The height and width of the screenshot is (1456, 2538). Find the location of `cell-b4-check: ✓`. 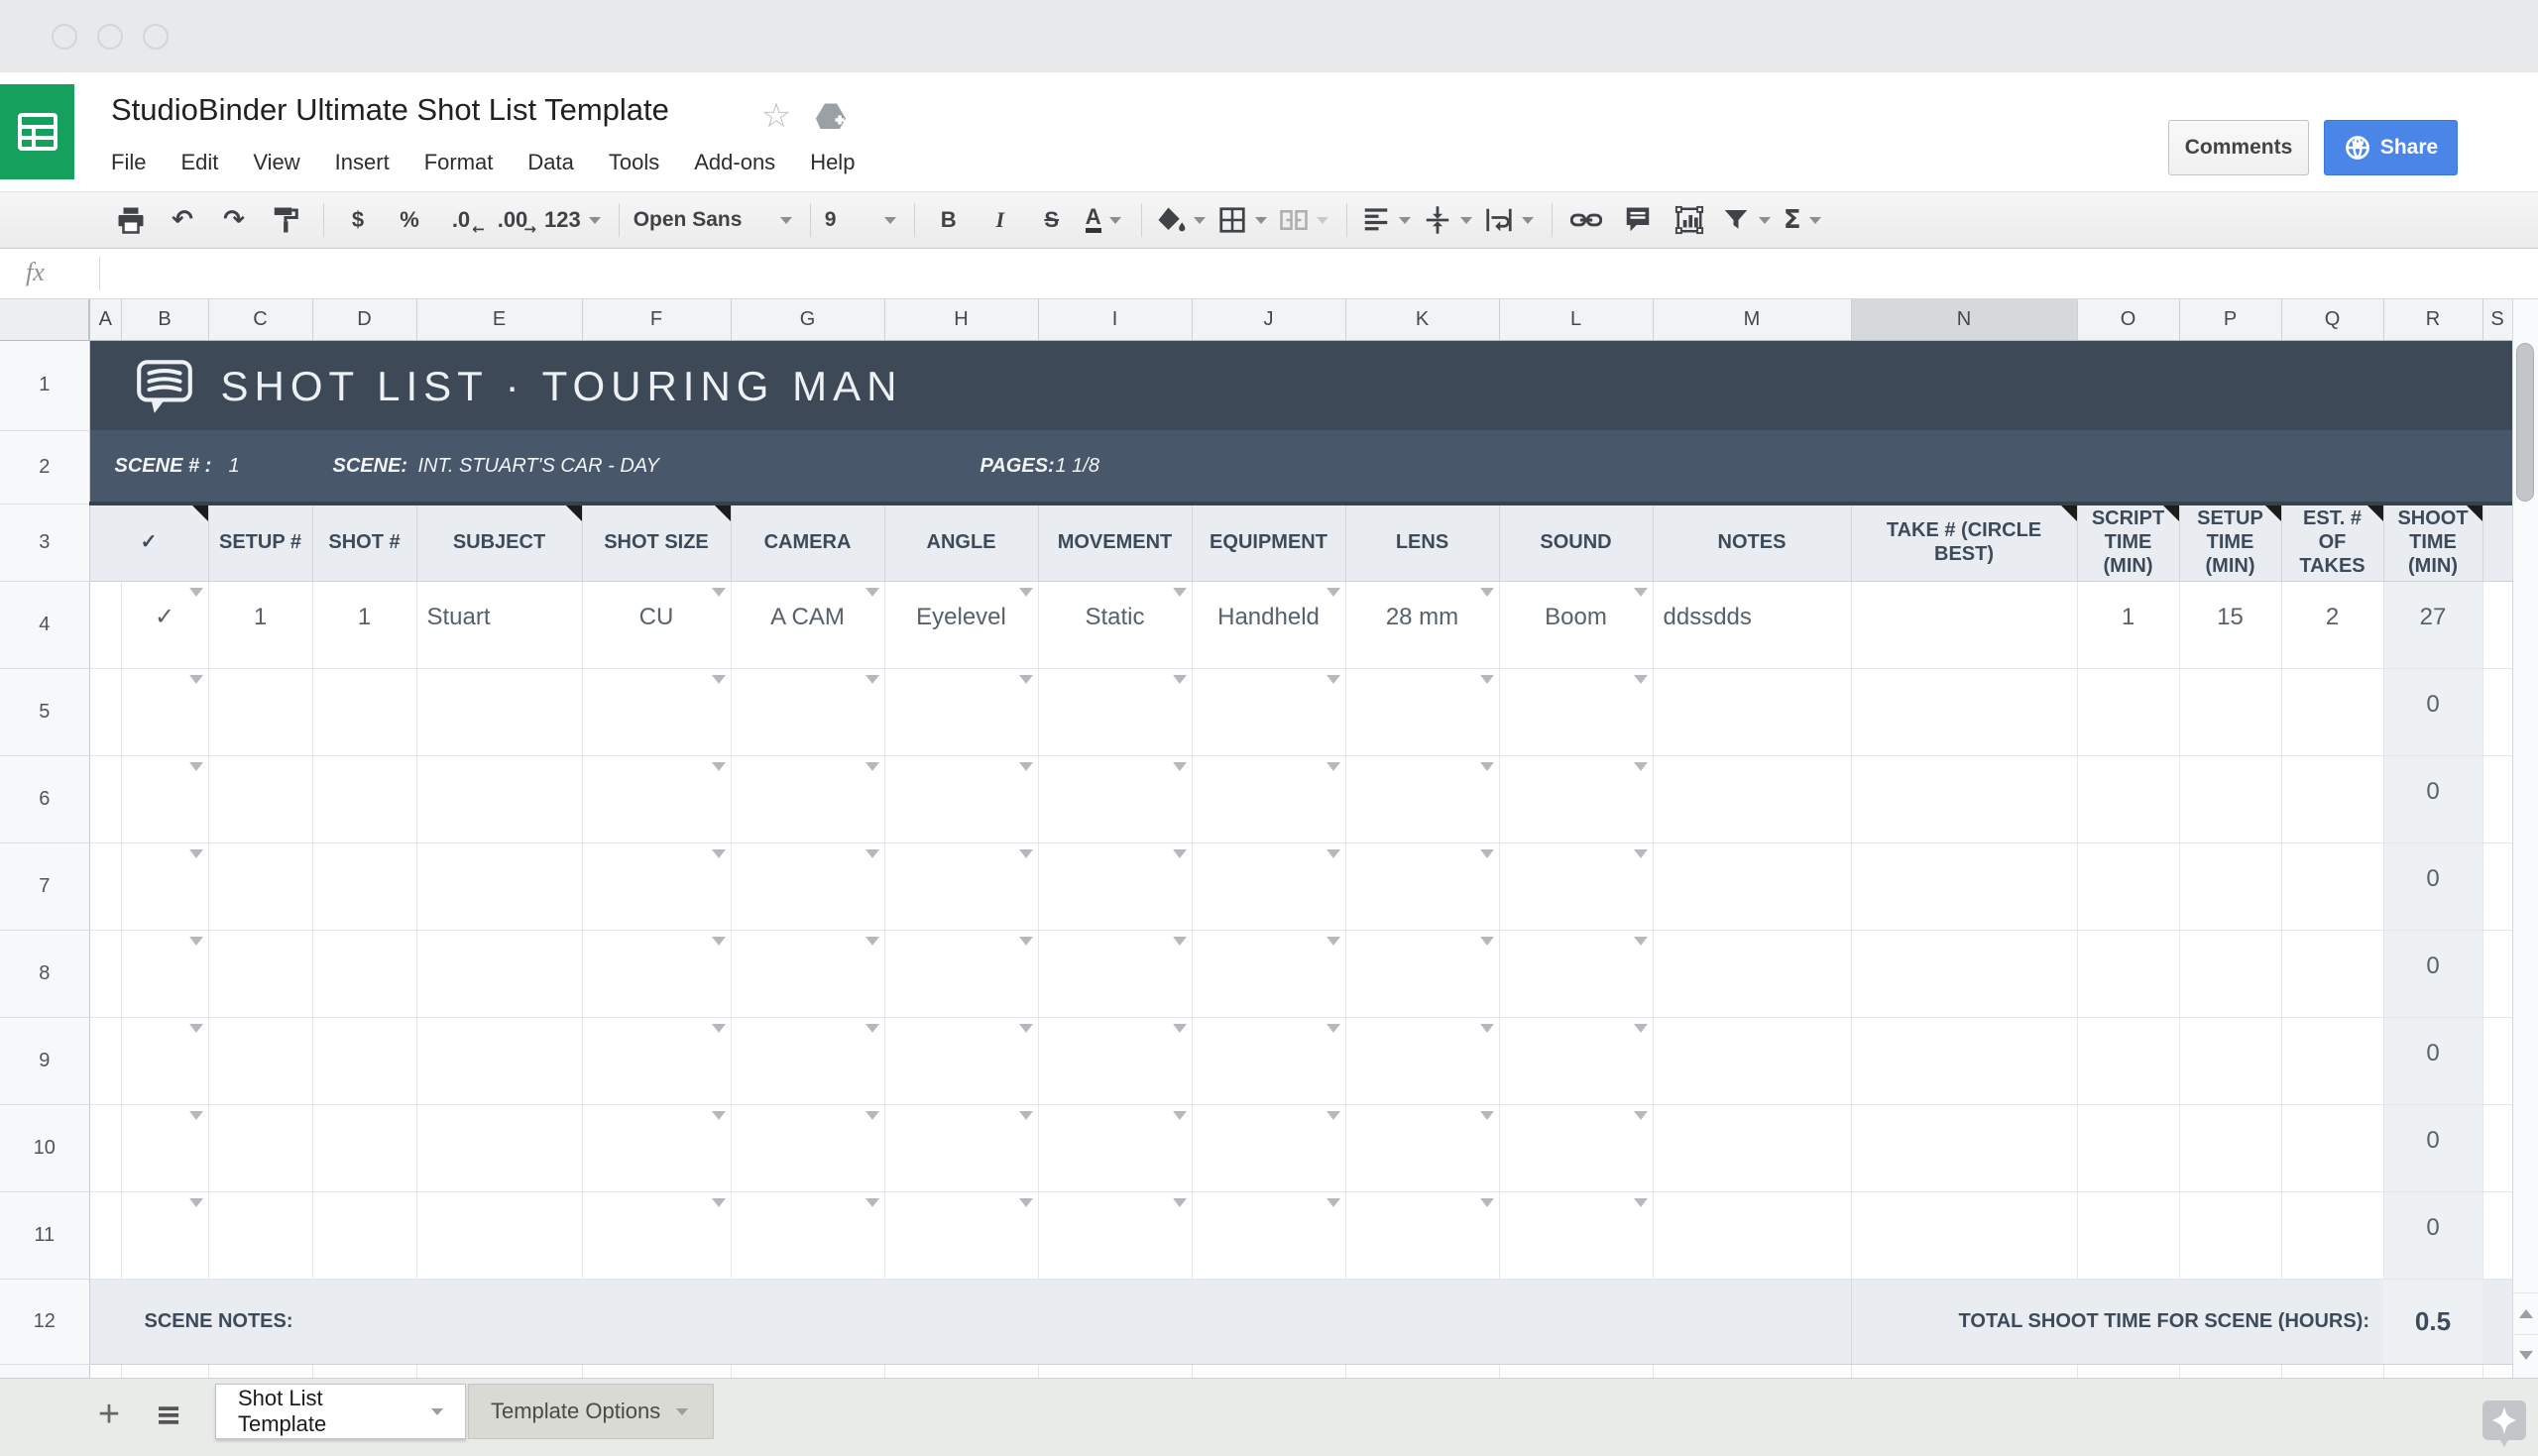

cell-b4-check: ✓ is located at coordinates (165, 625).